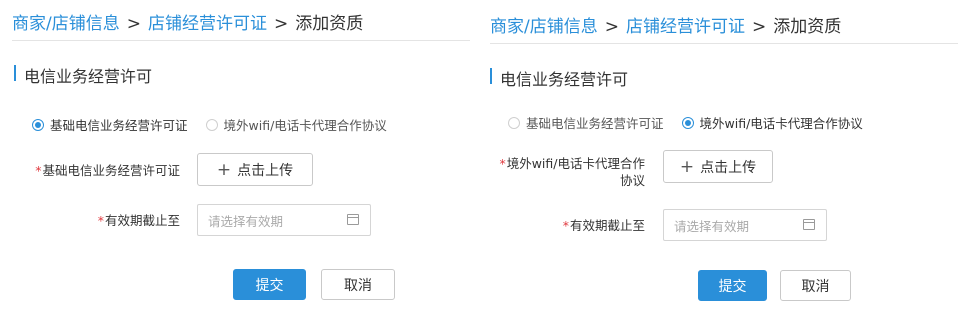 This screenshot has width=963, height=324. Describe the element at coordinates (568, 172) in the screenshot. I see `wifi-agreement-upload-label: *境外wifi/电话卡代理合作 协议` at that location.